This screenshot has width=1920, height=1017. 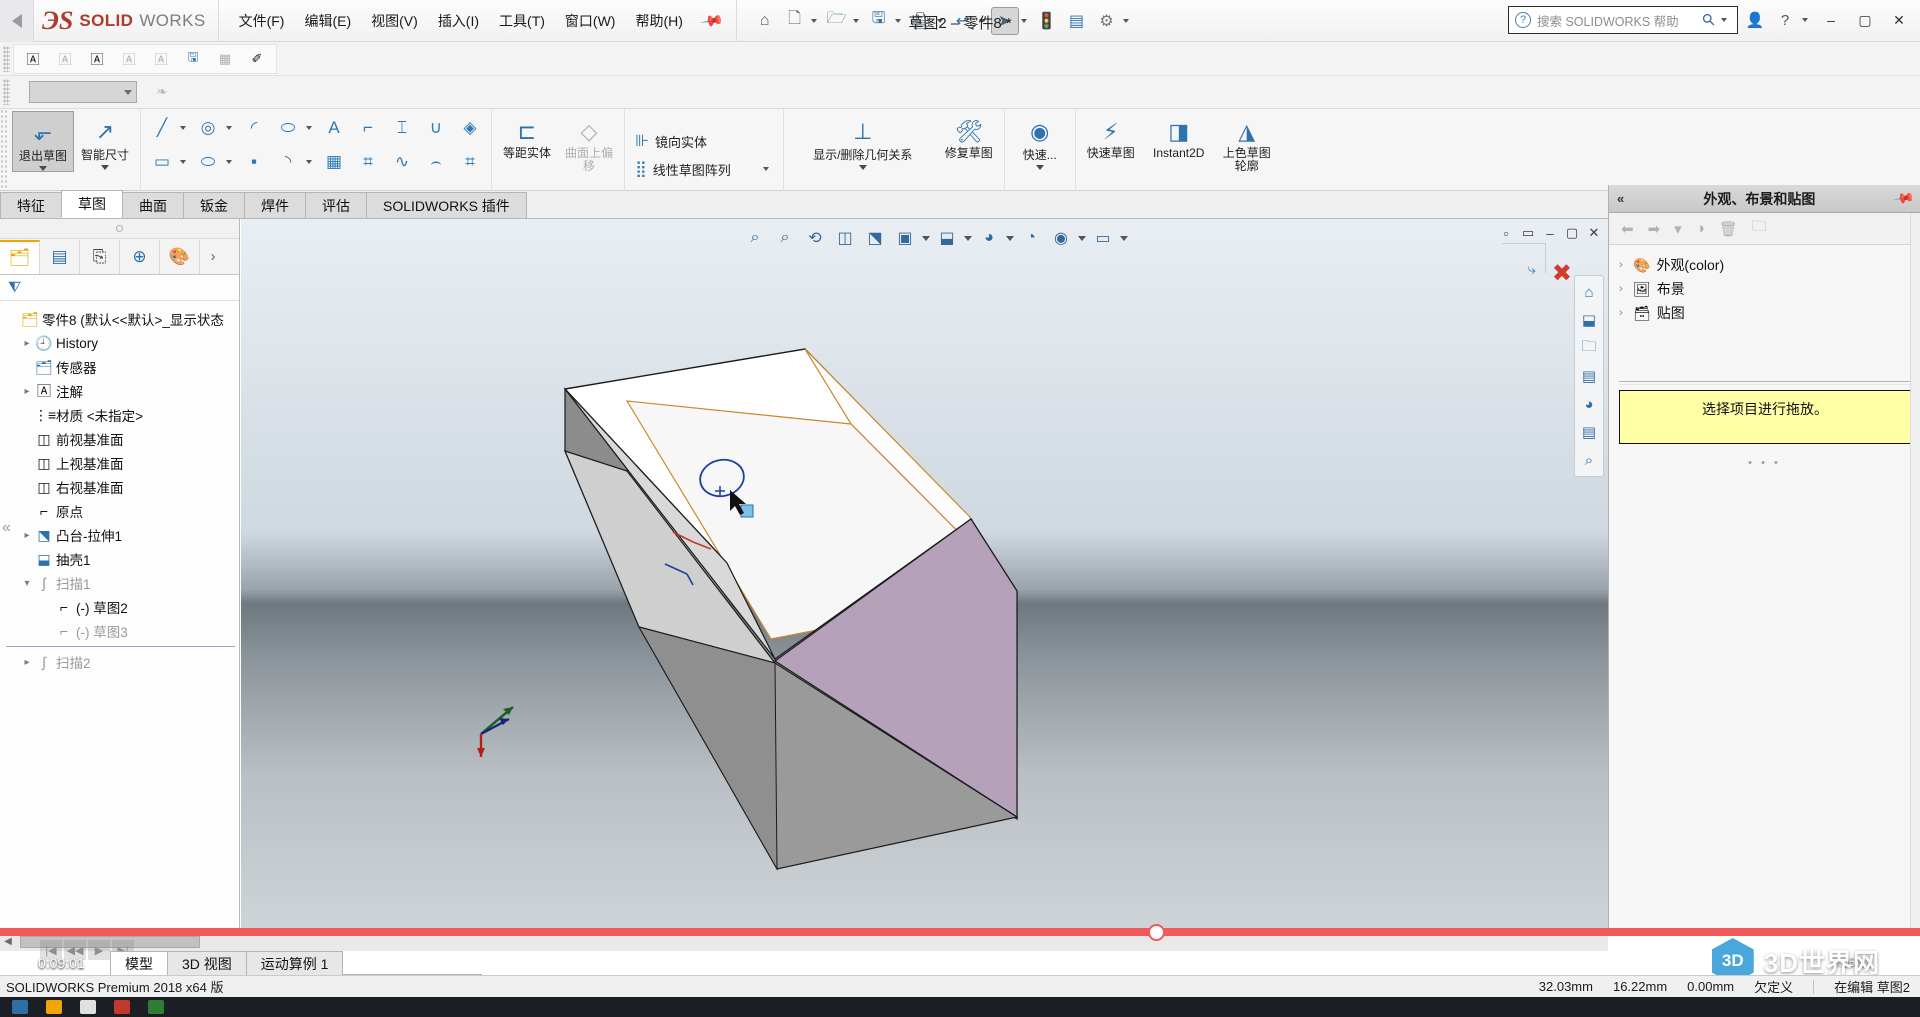 I want to click on menu-item-window: 窗口(W), so click(x=590, y=21).